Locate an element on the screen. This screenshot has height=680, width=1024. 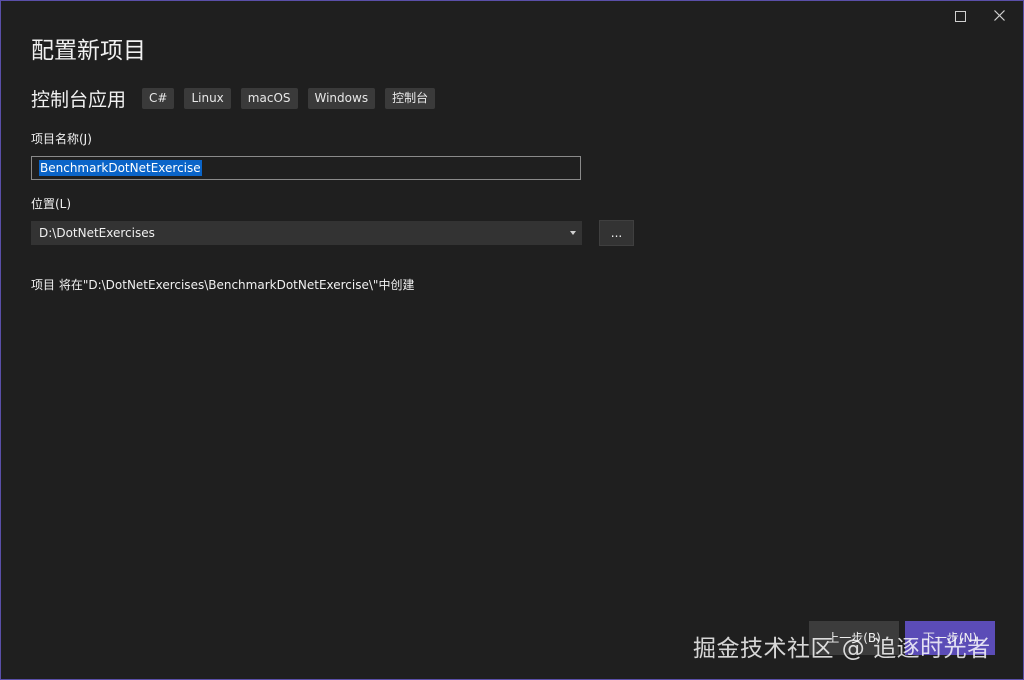
watermark: 掘金技术社区 @ 追逐时光者 is located at coordinates (842, 649).